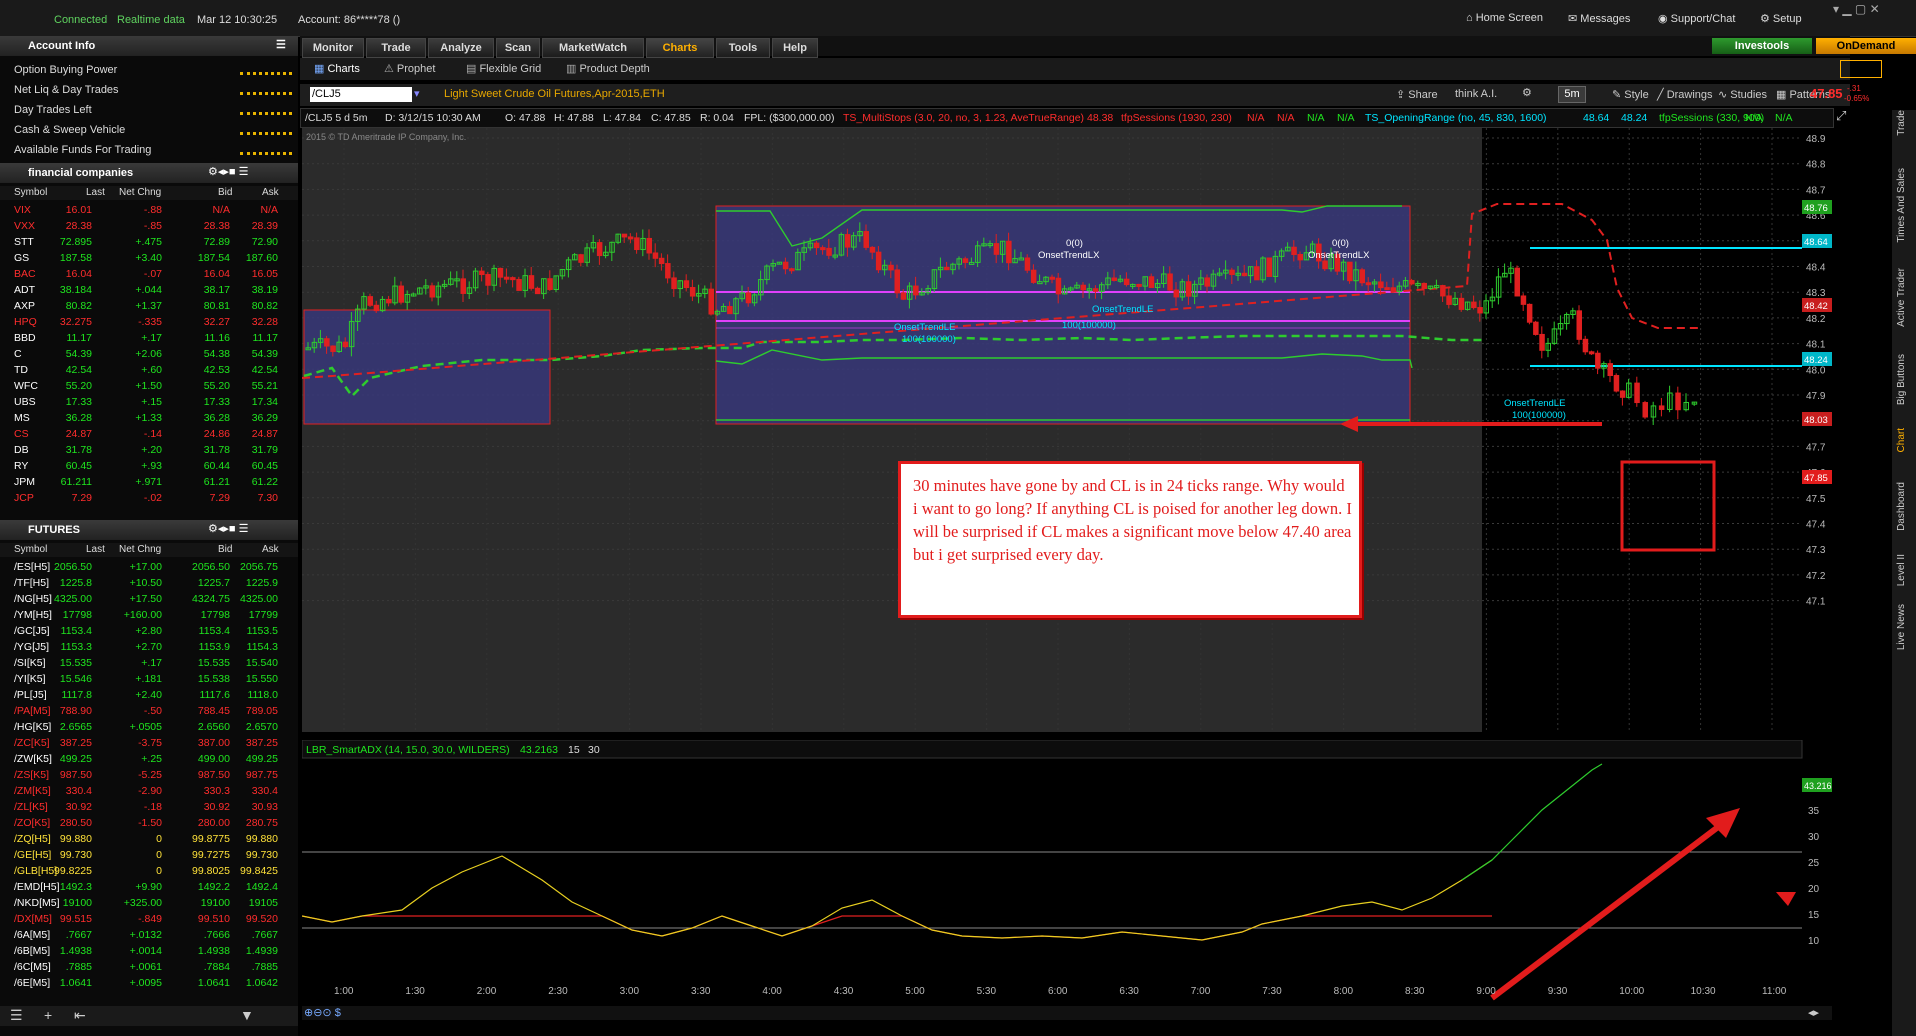  Describe the element at coordinates (1476, 94) in the screenshot. I see `think-ai-button: think A.I.` at that location.